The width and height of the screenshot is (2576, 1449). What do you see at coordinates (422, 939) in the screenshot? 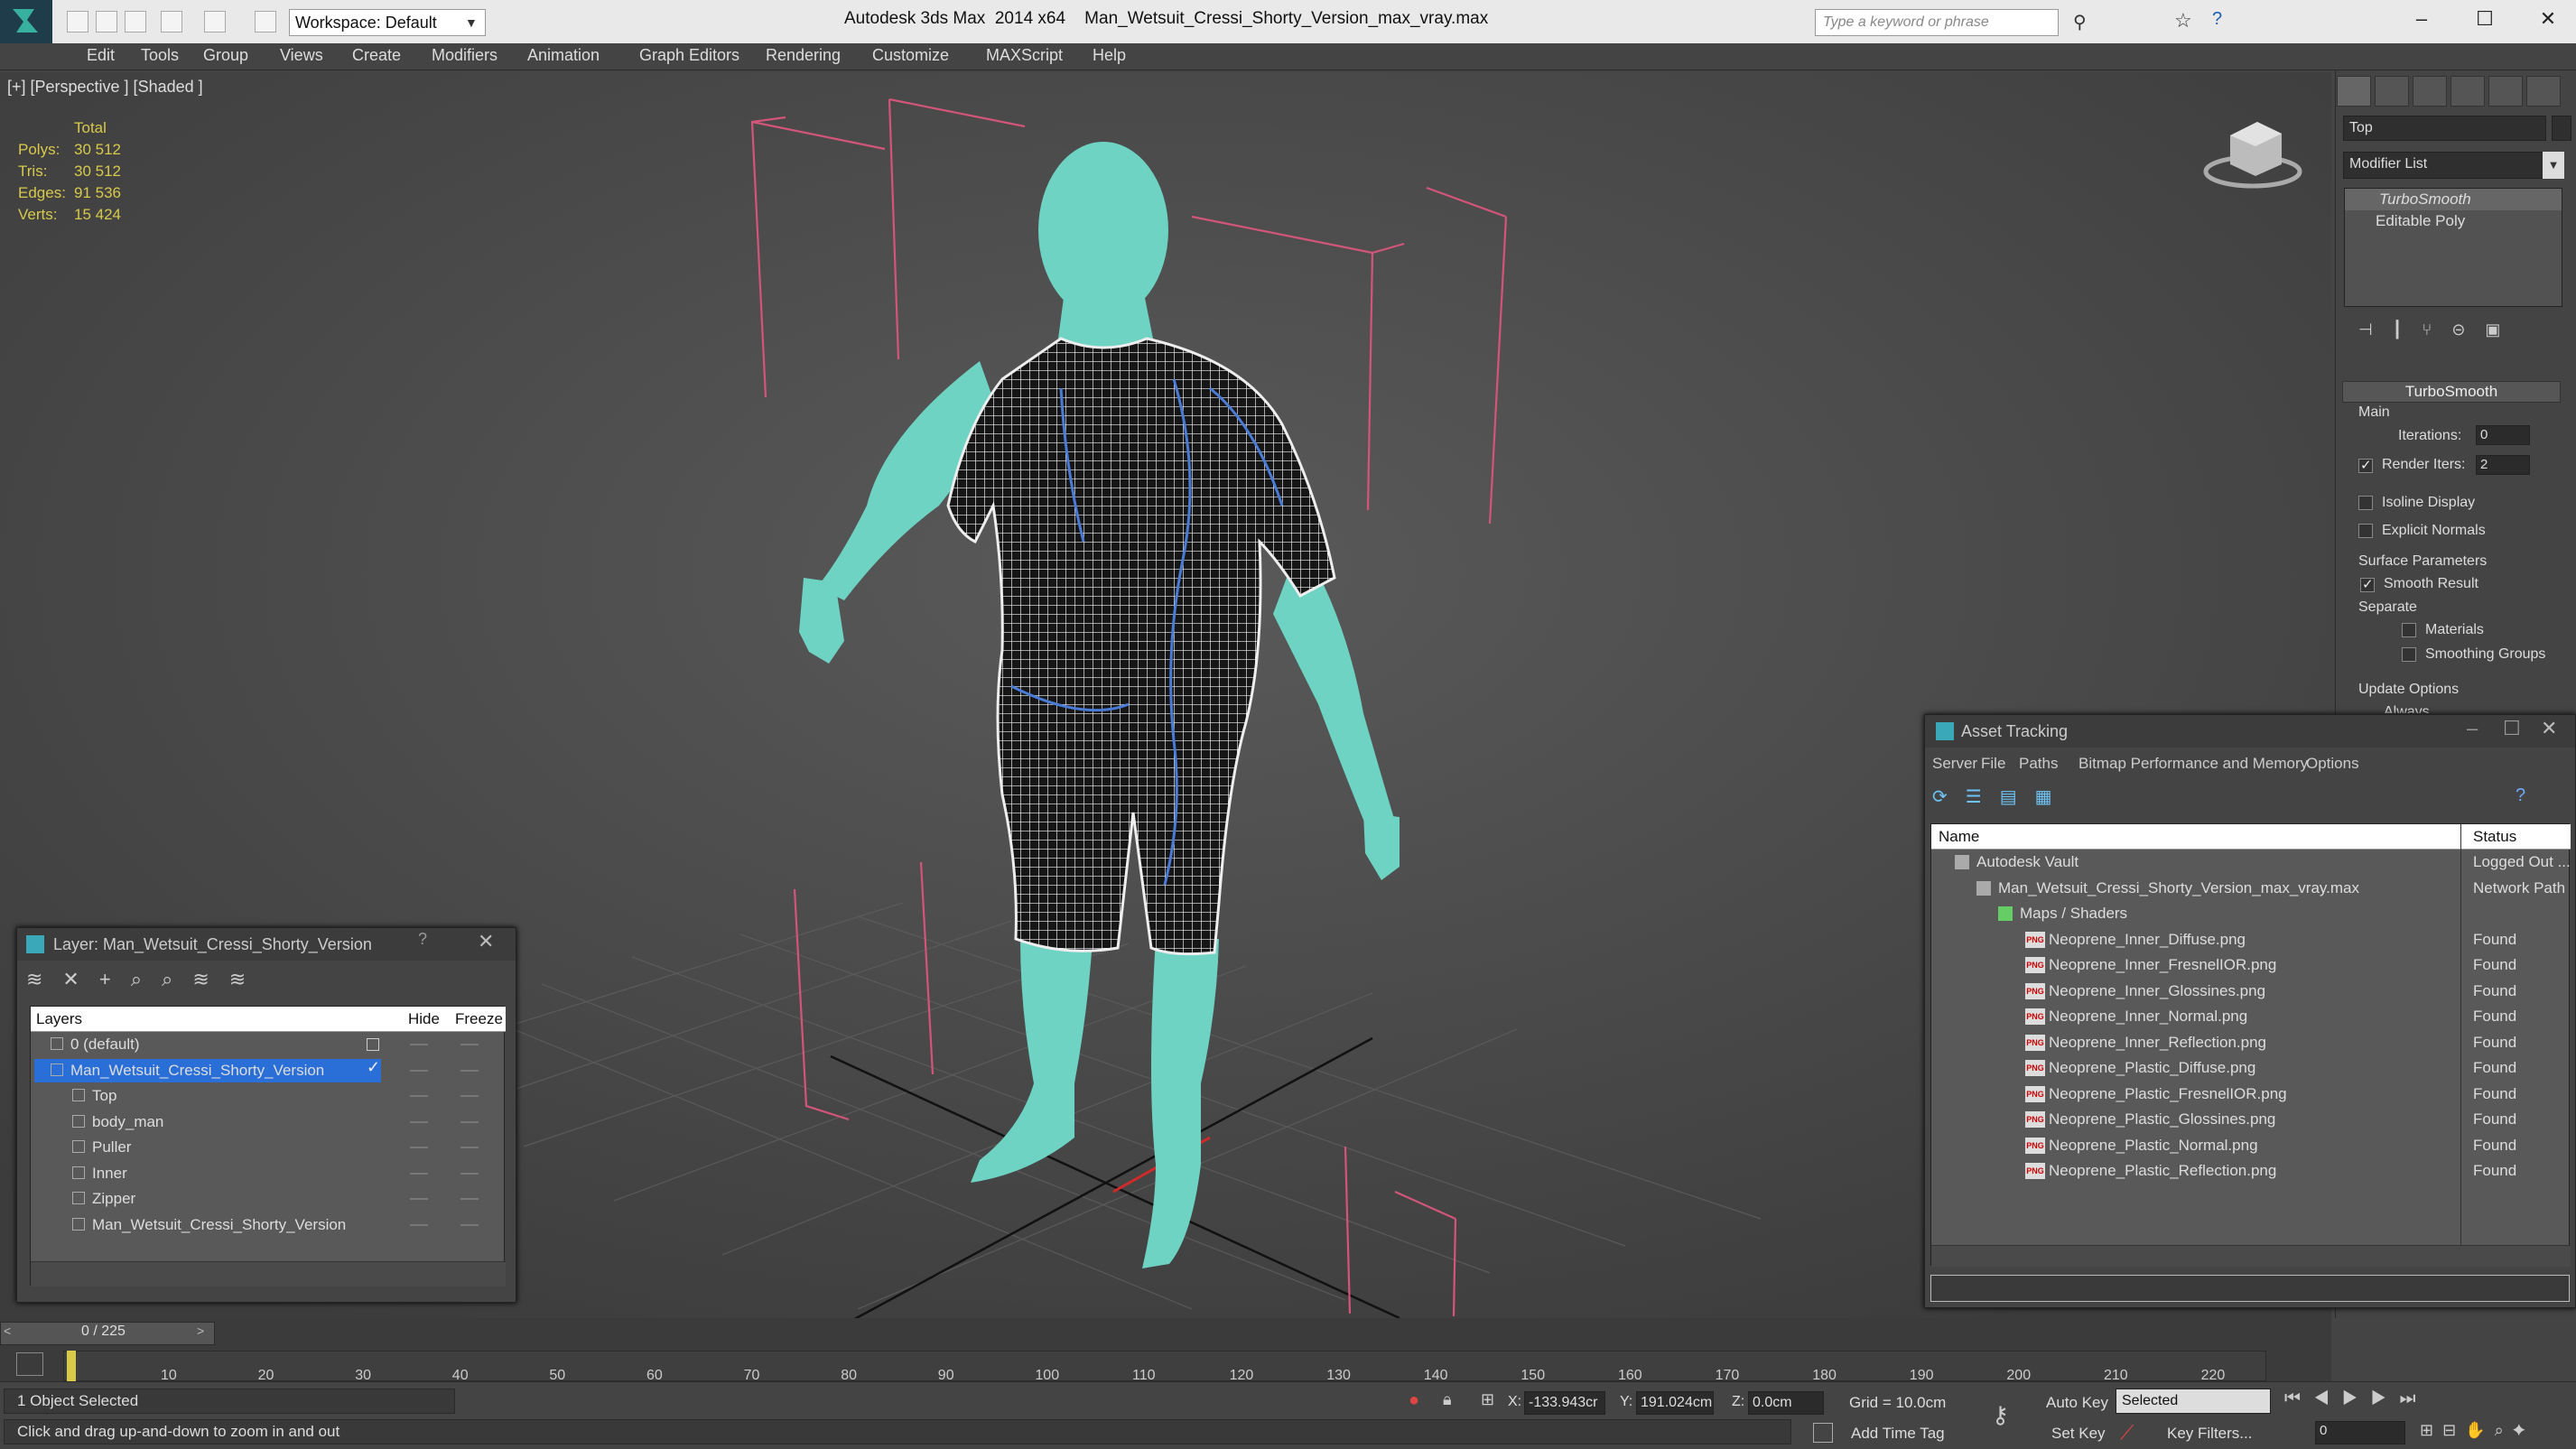
I see `layer-help-button: ?` at bounding box center [422, 939].